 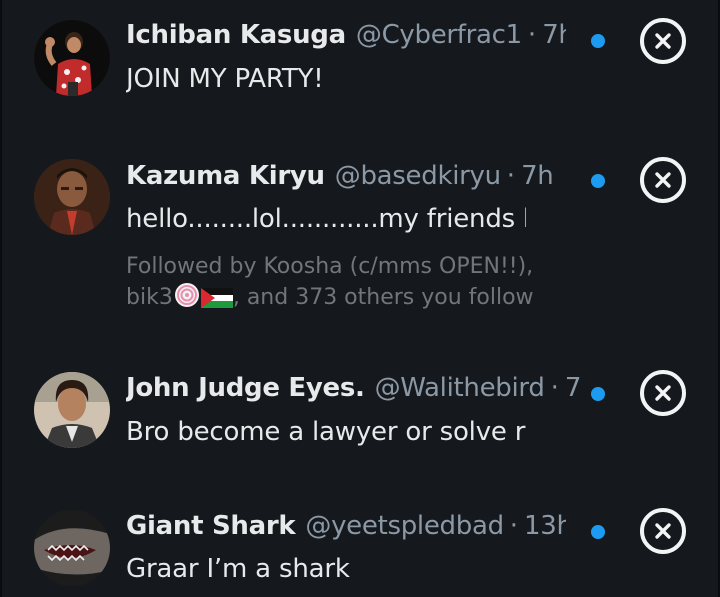 What do you see at coordinates (326, 432) in the screenshot?
I see `message-preview: Bro become a lawyer or solve r` at bounding box center [326, 432].